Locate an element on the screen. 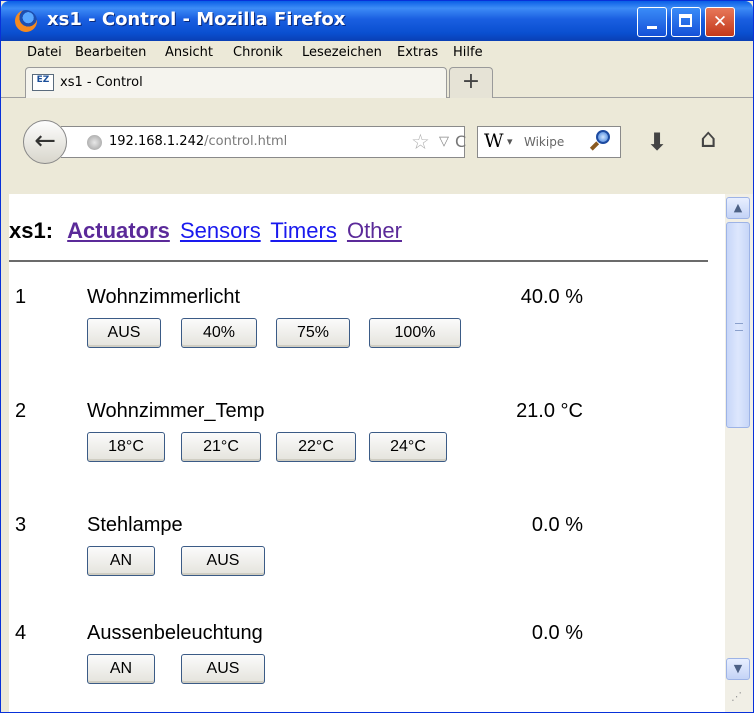  scroll-thumb is located at coordinates (738, 325).